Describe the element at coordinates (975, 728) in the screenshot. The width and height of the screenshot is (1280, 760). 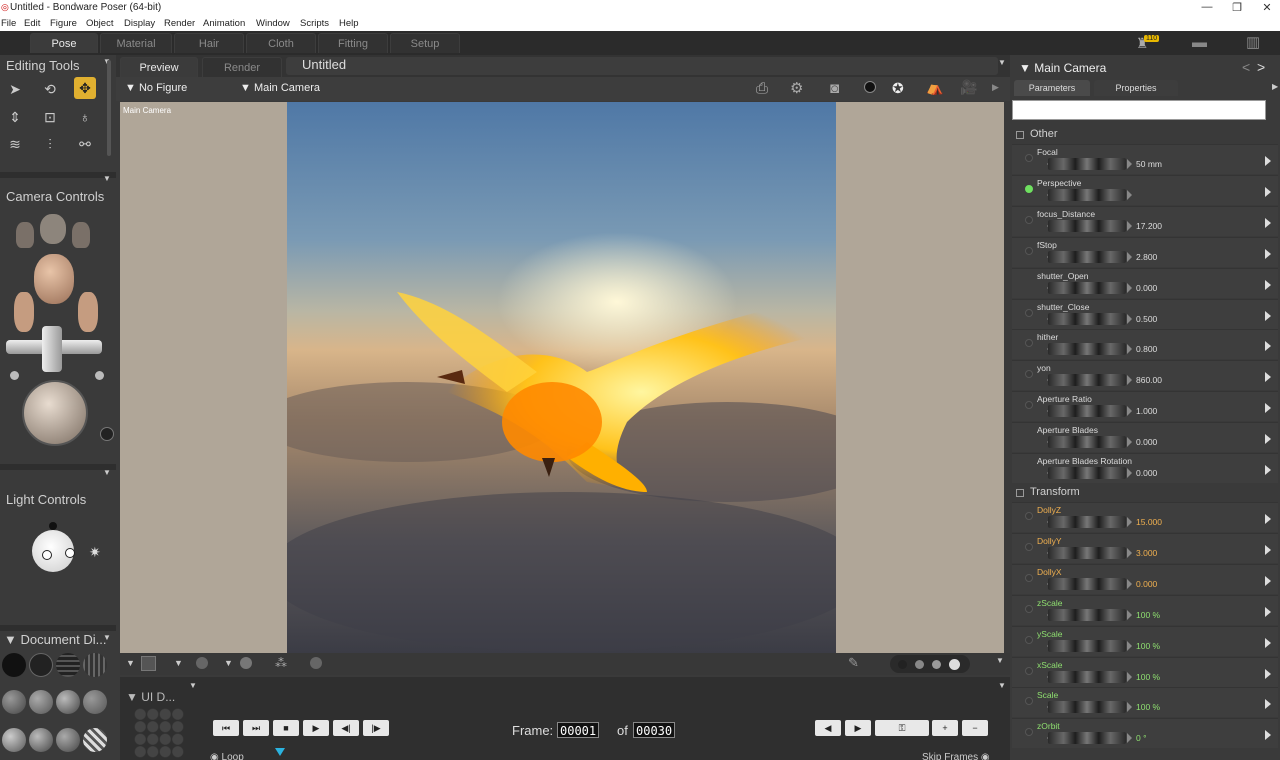
I see `remove-key-button: −` at that location.